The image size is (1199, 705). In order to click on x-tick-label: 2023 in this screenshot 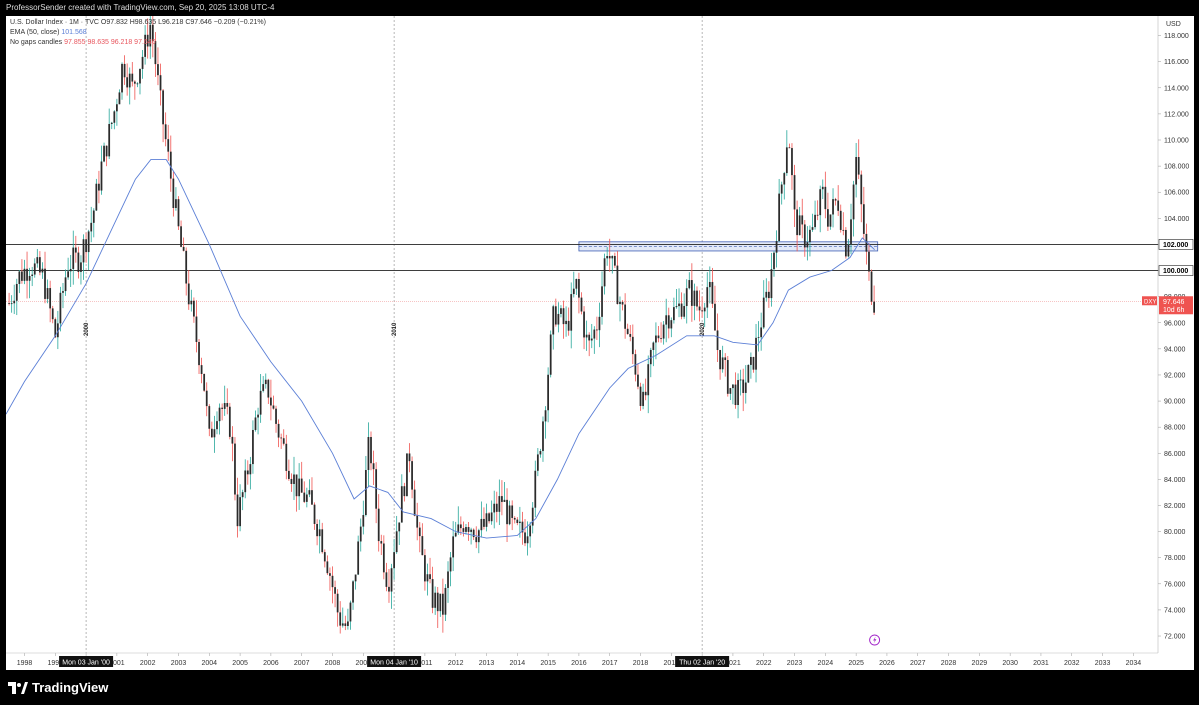, I will do `click(795, 663)`.